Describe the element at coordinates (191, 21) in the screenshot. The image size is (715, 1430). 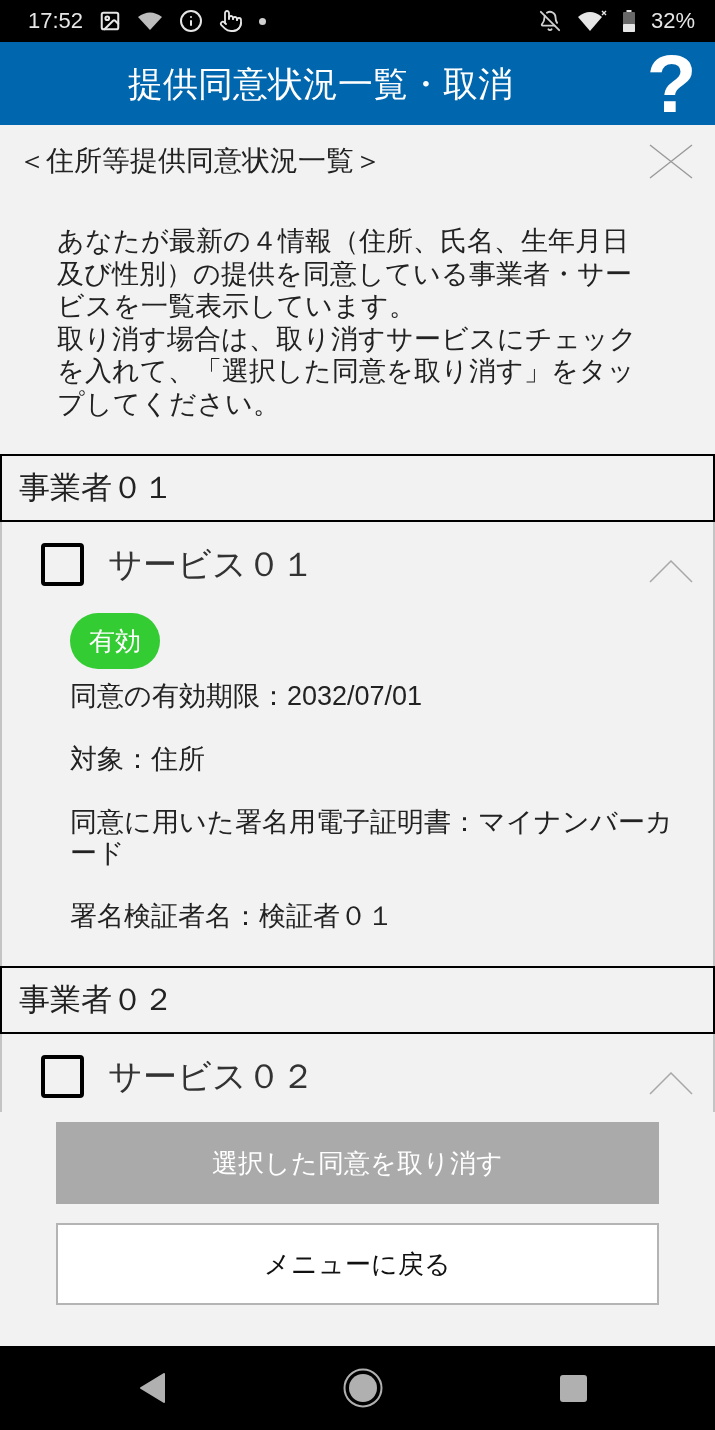
I see `info-icon` at that location.